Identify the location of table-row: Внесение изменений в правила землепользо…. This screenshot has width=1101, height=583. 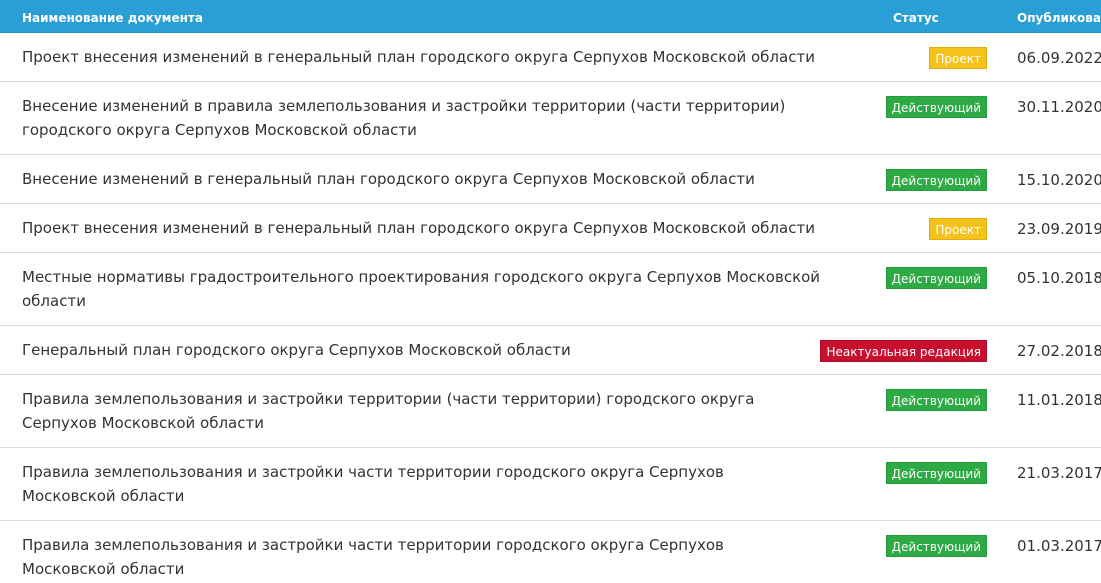
(550, 118).